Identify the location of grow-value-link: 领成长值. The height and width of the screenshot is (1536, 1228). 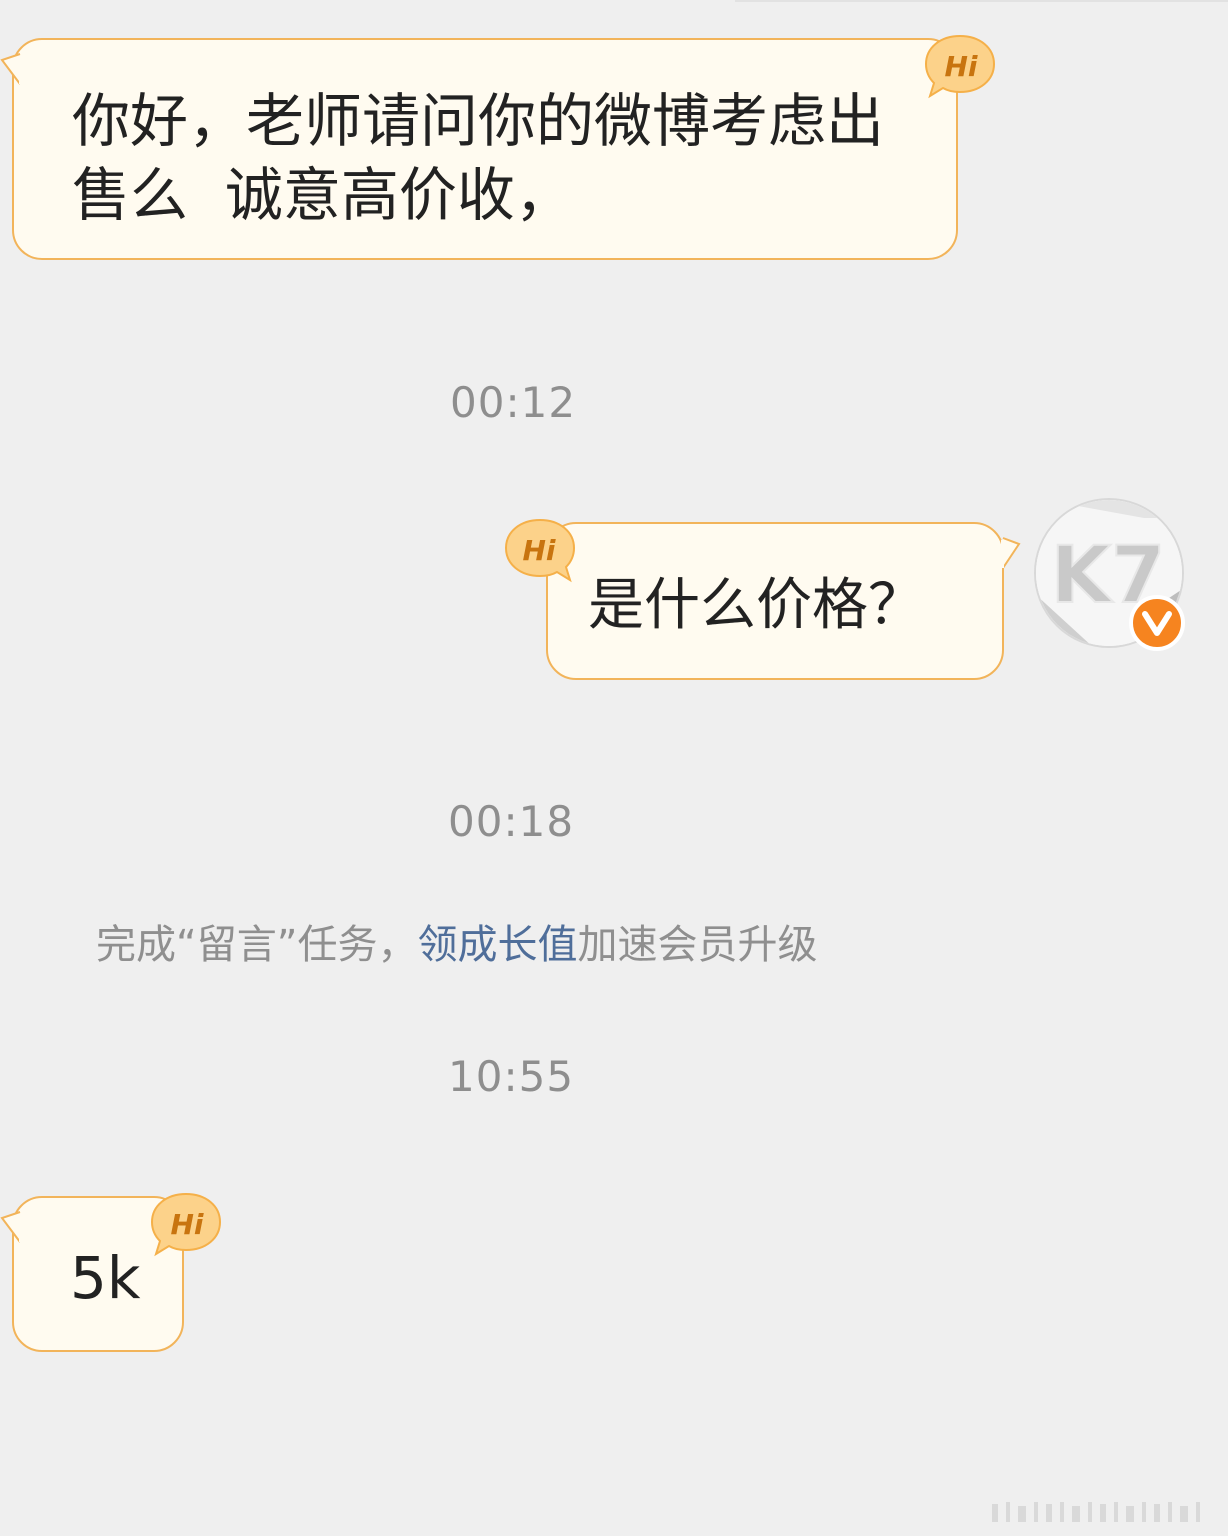
(497, 945).